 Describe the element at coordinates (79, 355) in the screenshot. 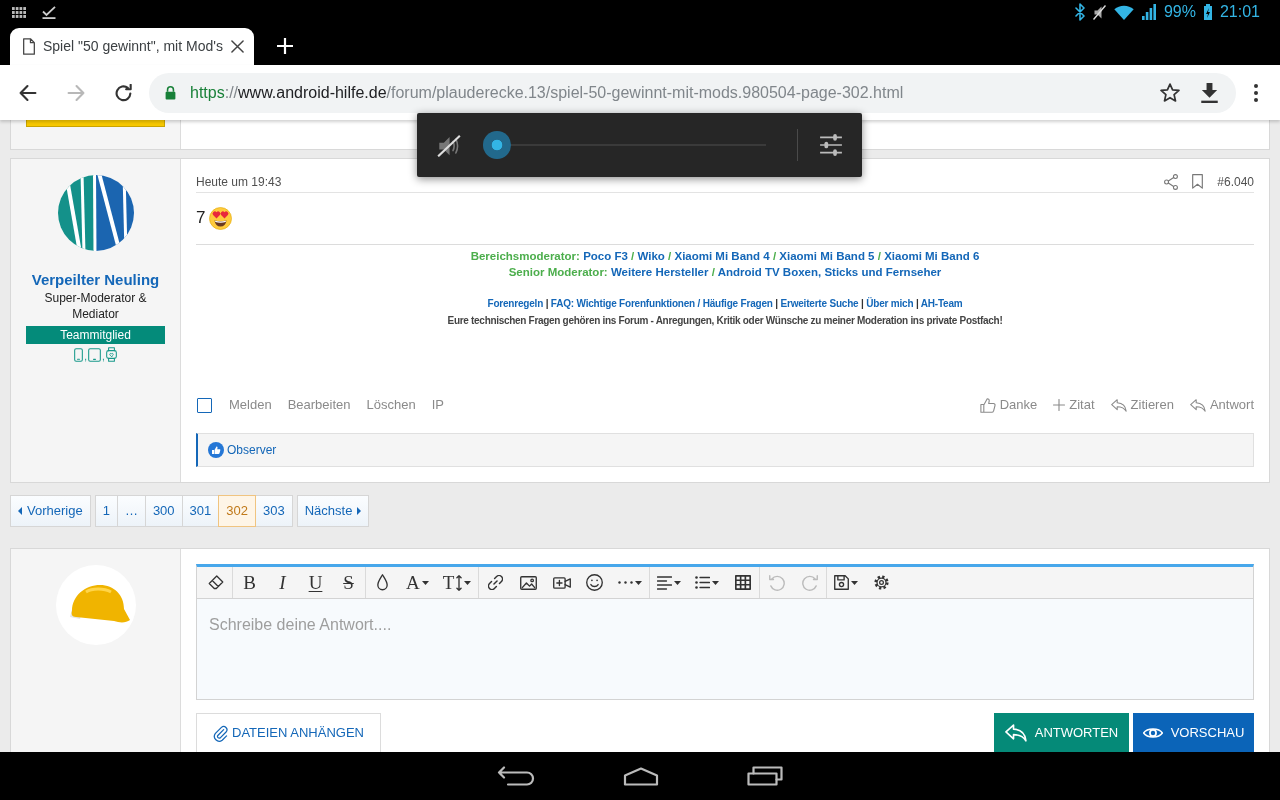

I see `phone-icon` at that location.